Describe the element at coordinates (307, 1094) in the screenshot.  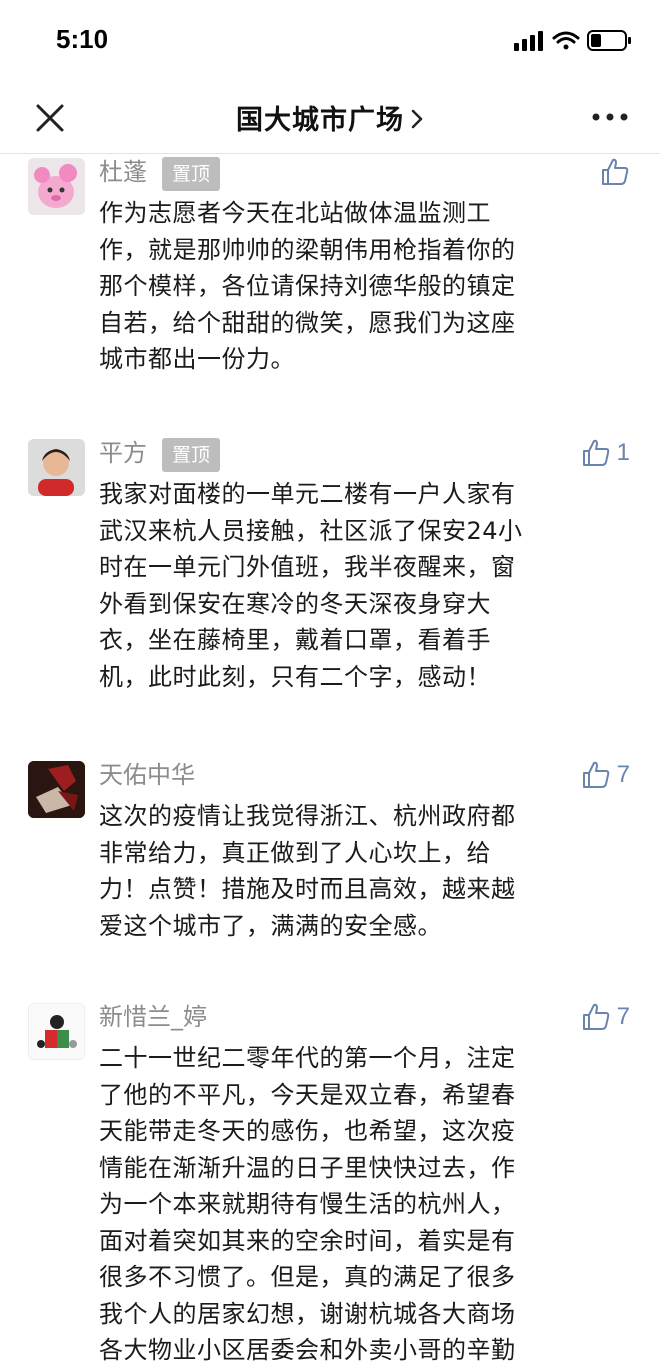
I see `comment-line: 了他的不平凡，今天是双立春，希望春` at that location.